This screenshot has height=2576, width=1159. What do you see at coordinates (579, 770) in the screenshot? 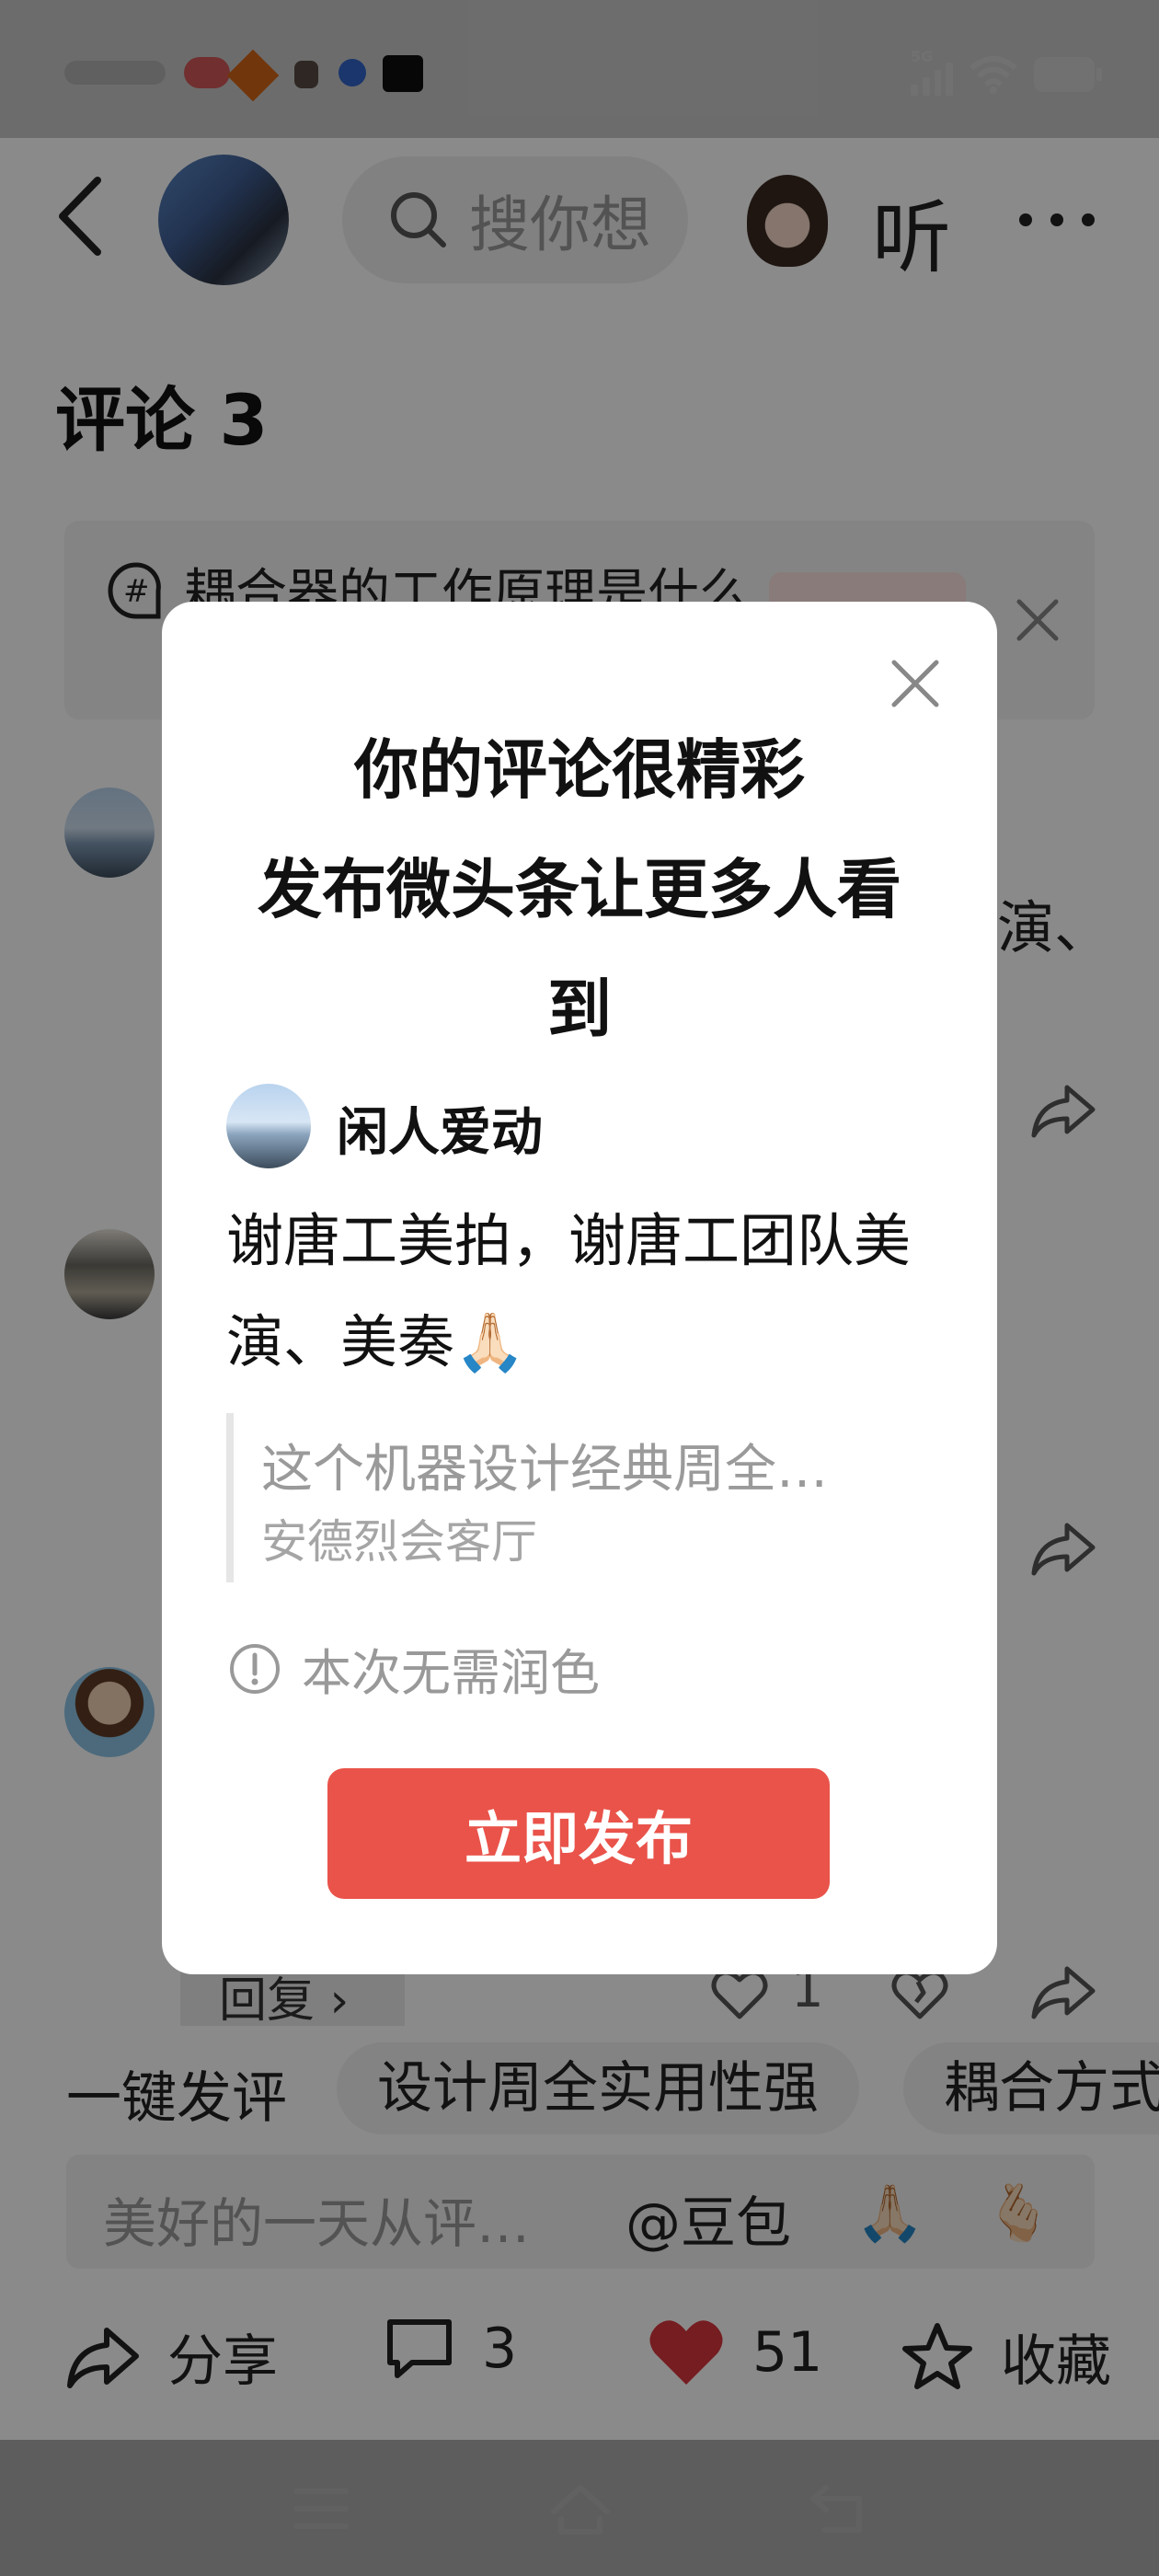
I see `dialog-title-line: 你的评论很精彩` at bounding box center [579, 770].